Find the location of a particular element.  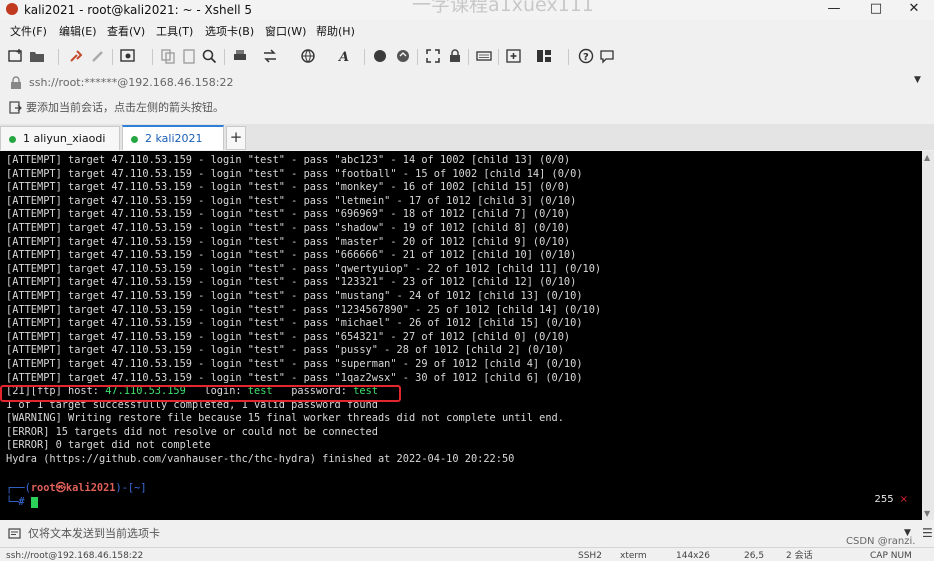

address-text: ssh://root:******@192.168.46.158:22 is located at coordinates (131, 83).